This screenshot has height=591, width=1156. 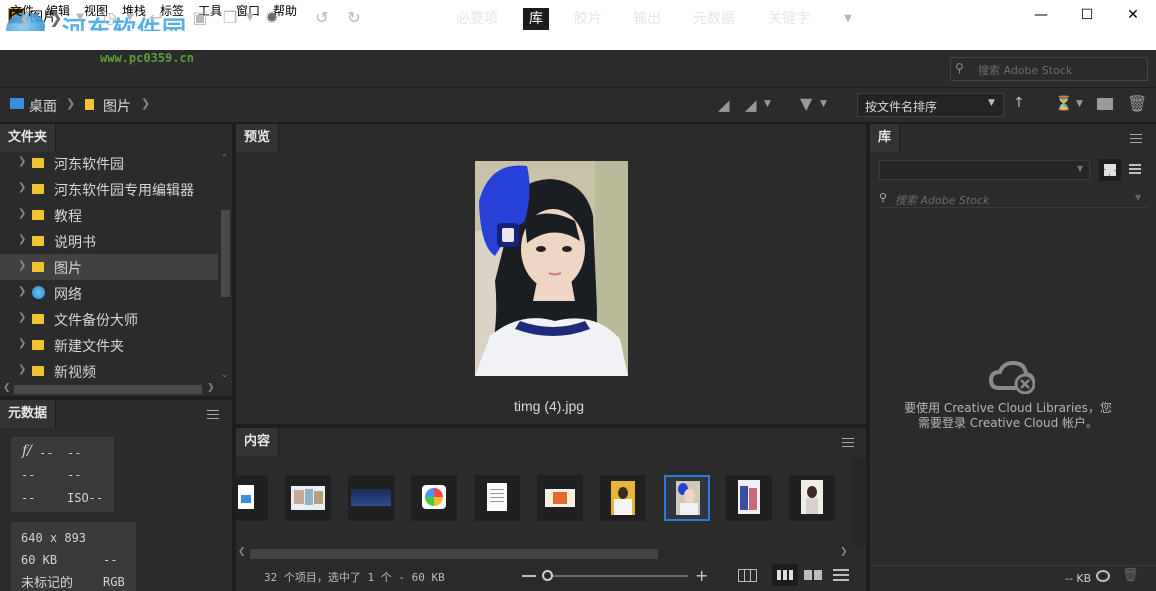 What do you see at coordinates (109, 163) in the screenshot?
I see `folder-item: ❯ 河东软件园` at bounding box center [109, 163].